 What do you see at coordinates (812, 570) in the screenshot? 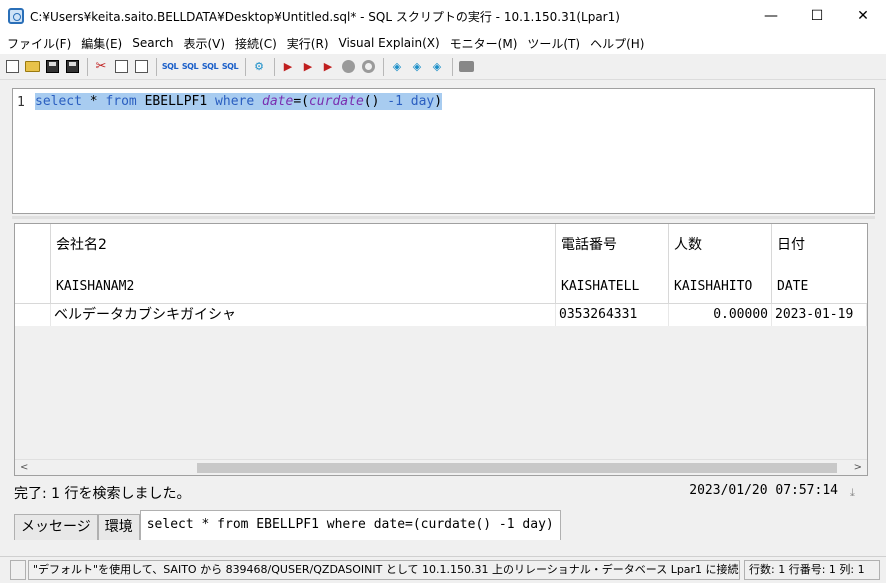
I see `cursor-position: 行数: 1 行番号: 1 列: 1` at bounding box center [812, 570].